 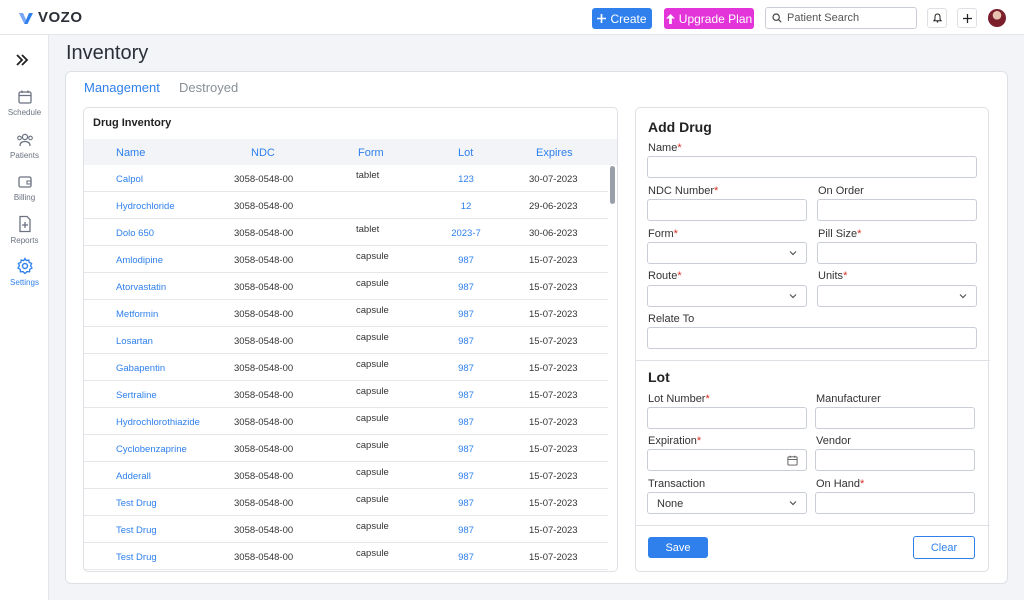 What do you see at coordinates (263, 153) in the screenshot?
I see `column-header-ndc: NDC` at bounding box center [263, 153].